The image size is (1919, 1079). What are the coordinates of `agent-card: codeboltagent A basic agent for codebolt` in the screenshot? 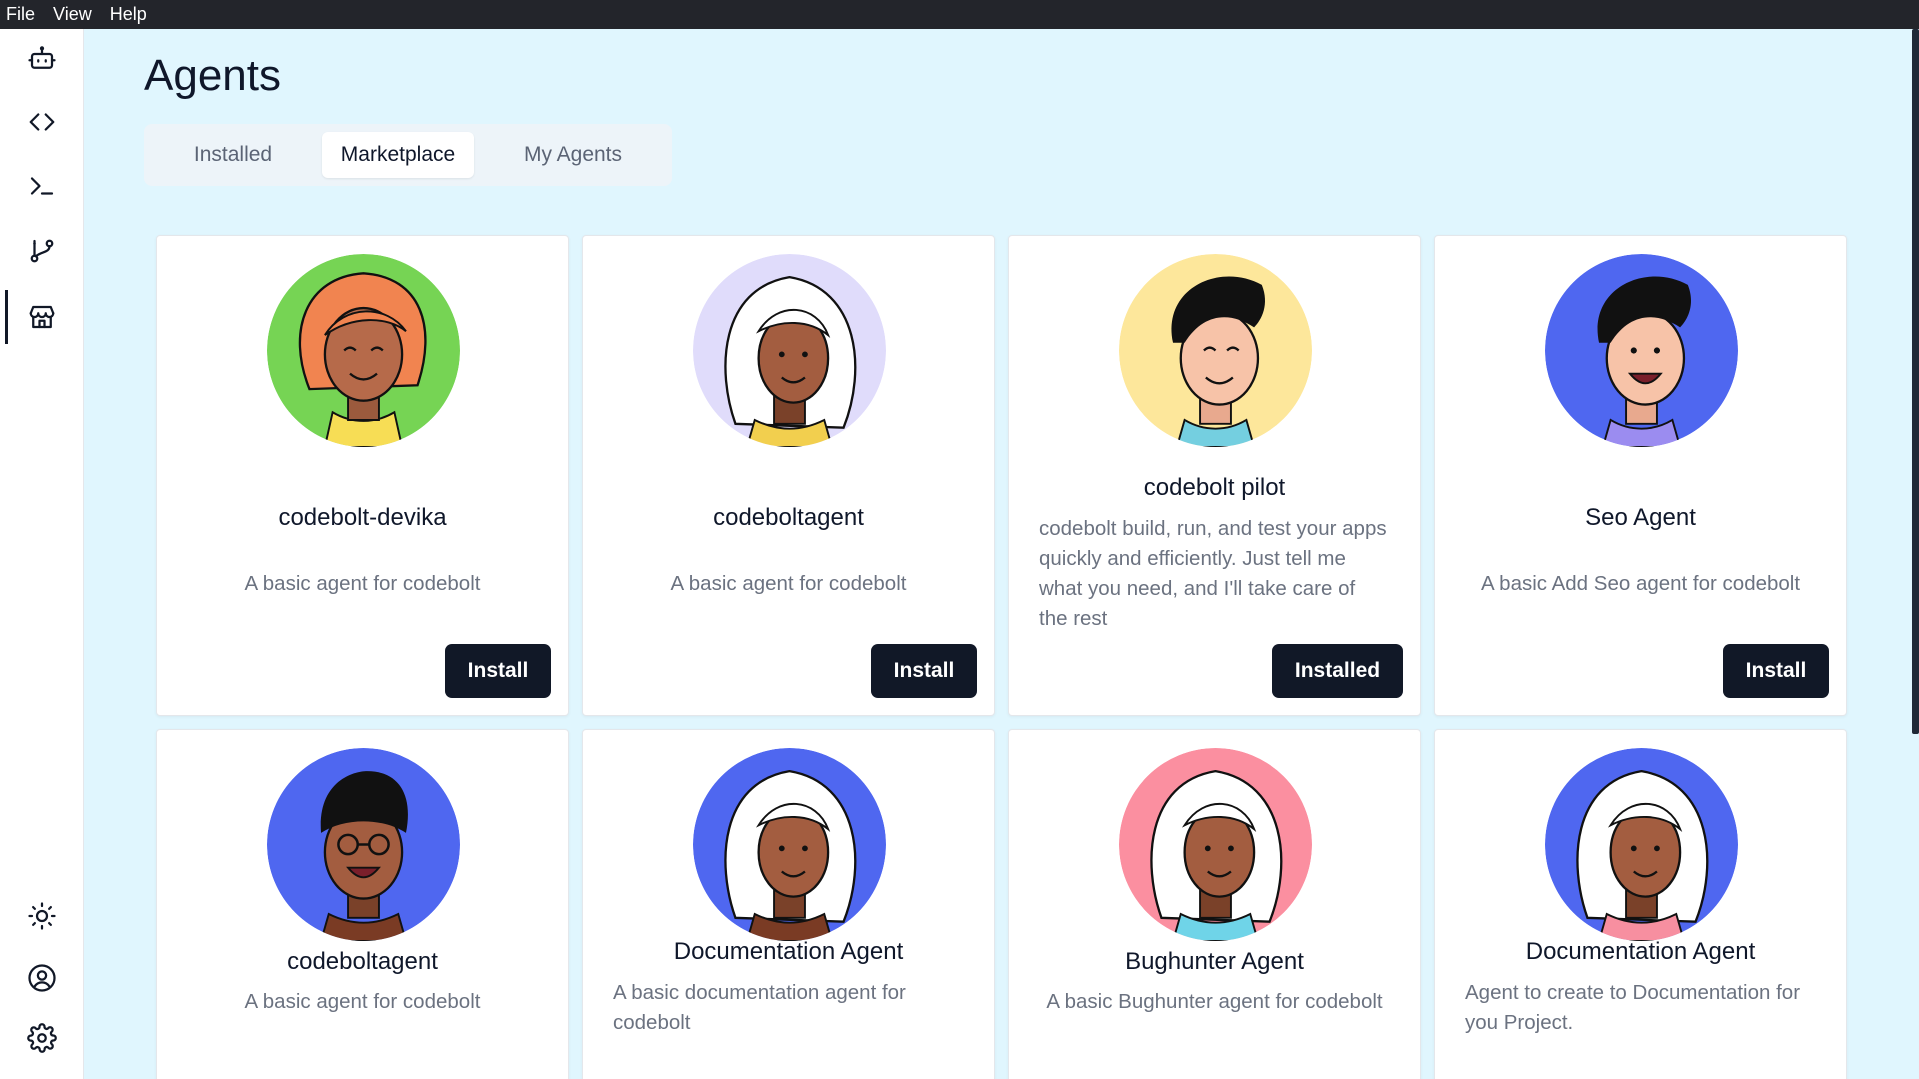 It's located at (362, 904).